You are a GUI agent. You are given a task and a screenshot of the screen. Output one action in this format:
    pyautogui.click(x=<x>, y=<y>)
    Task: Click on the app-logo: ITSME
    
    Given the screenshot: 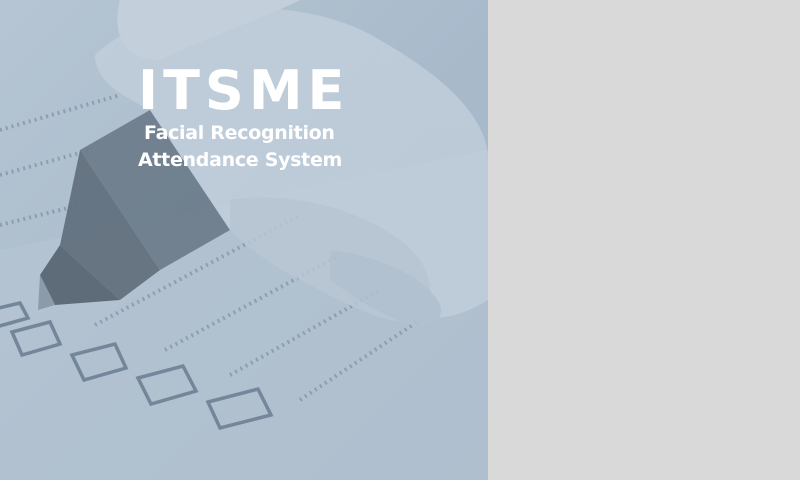 What is the action you would take?
    pyautogui.click(x=244, y=90)
    